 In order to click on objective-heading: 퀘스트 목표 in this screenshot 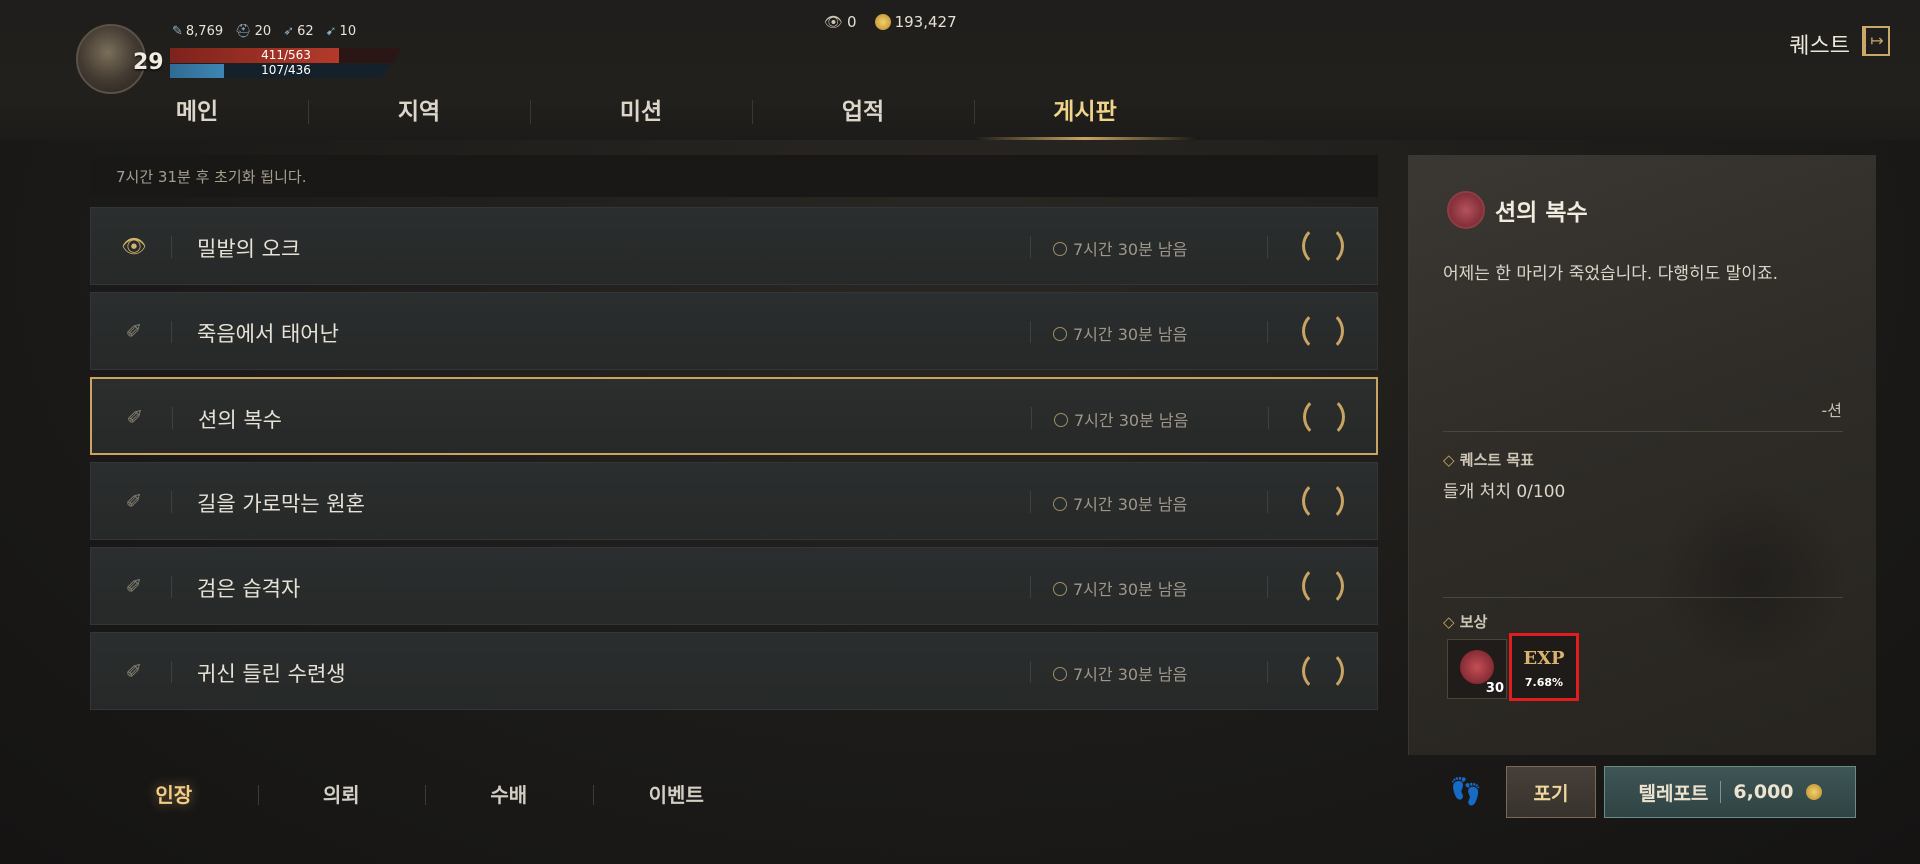, I will do `click(1488, 459)`.